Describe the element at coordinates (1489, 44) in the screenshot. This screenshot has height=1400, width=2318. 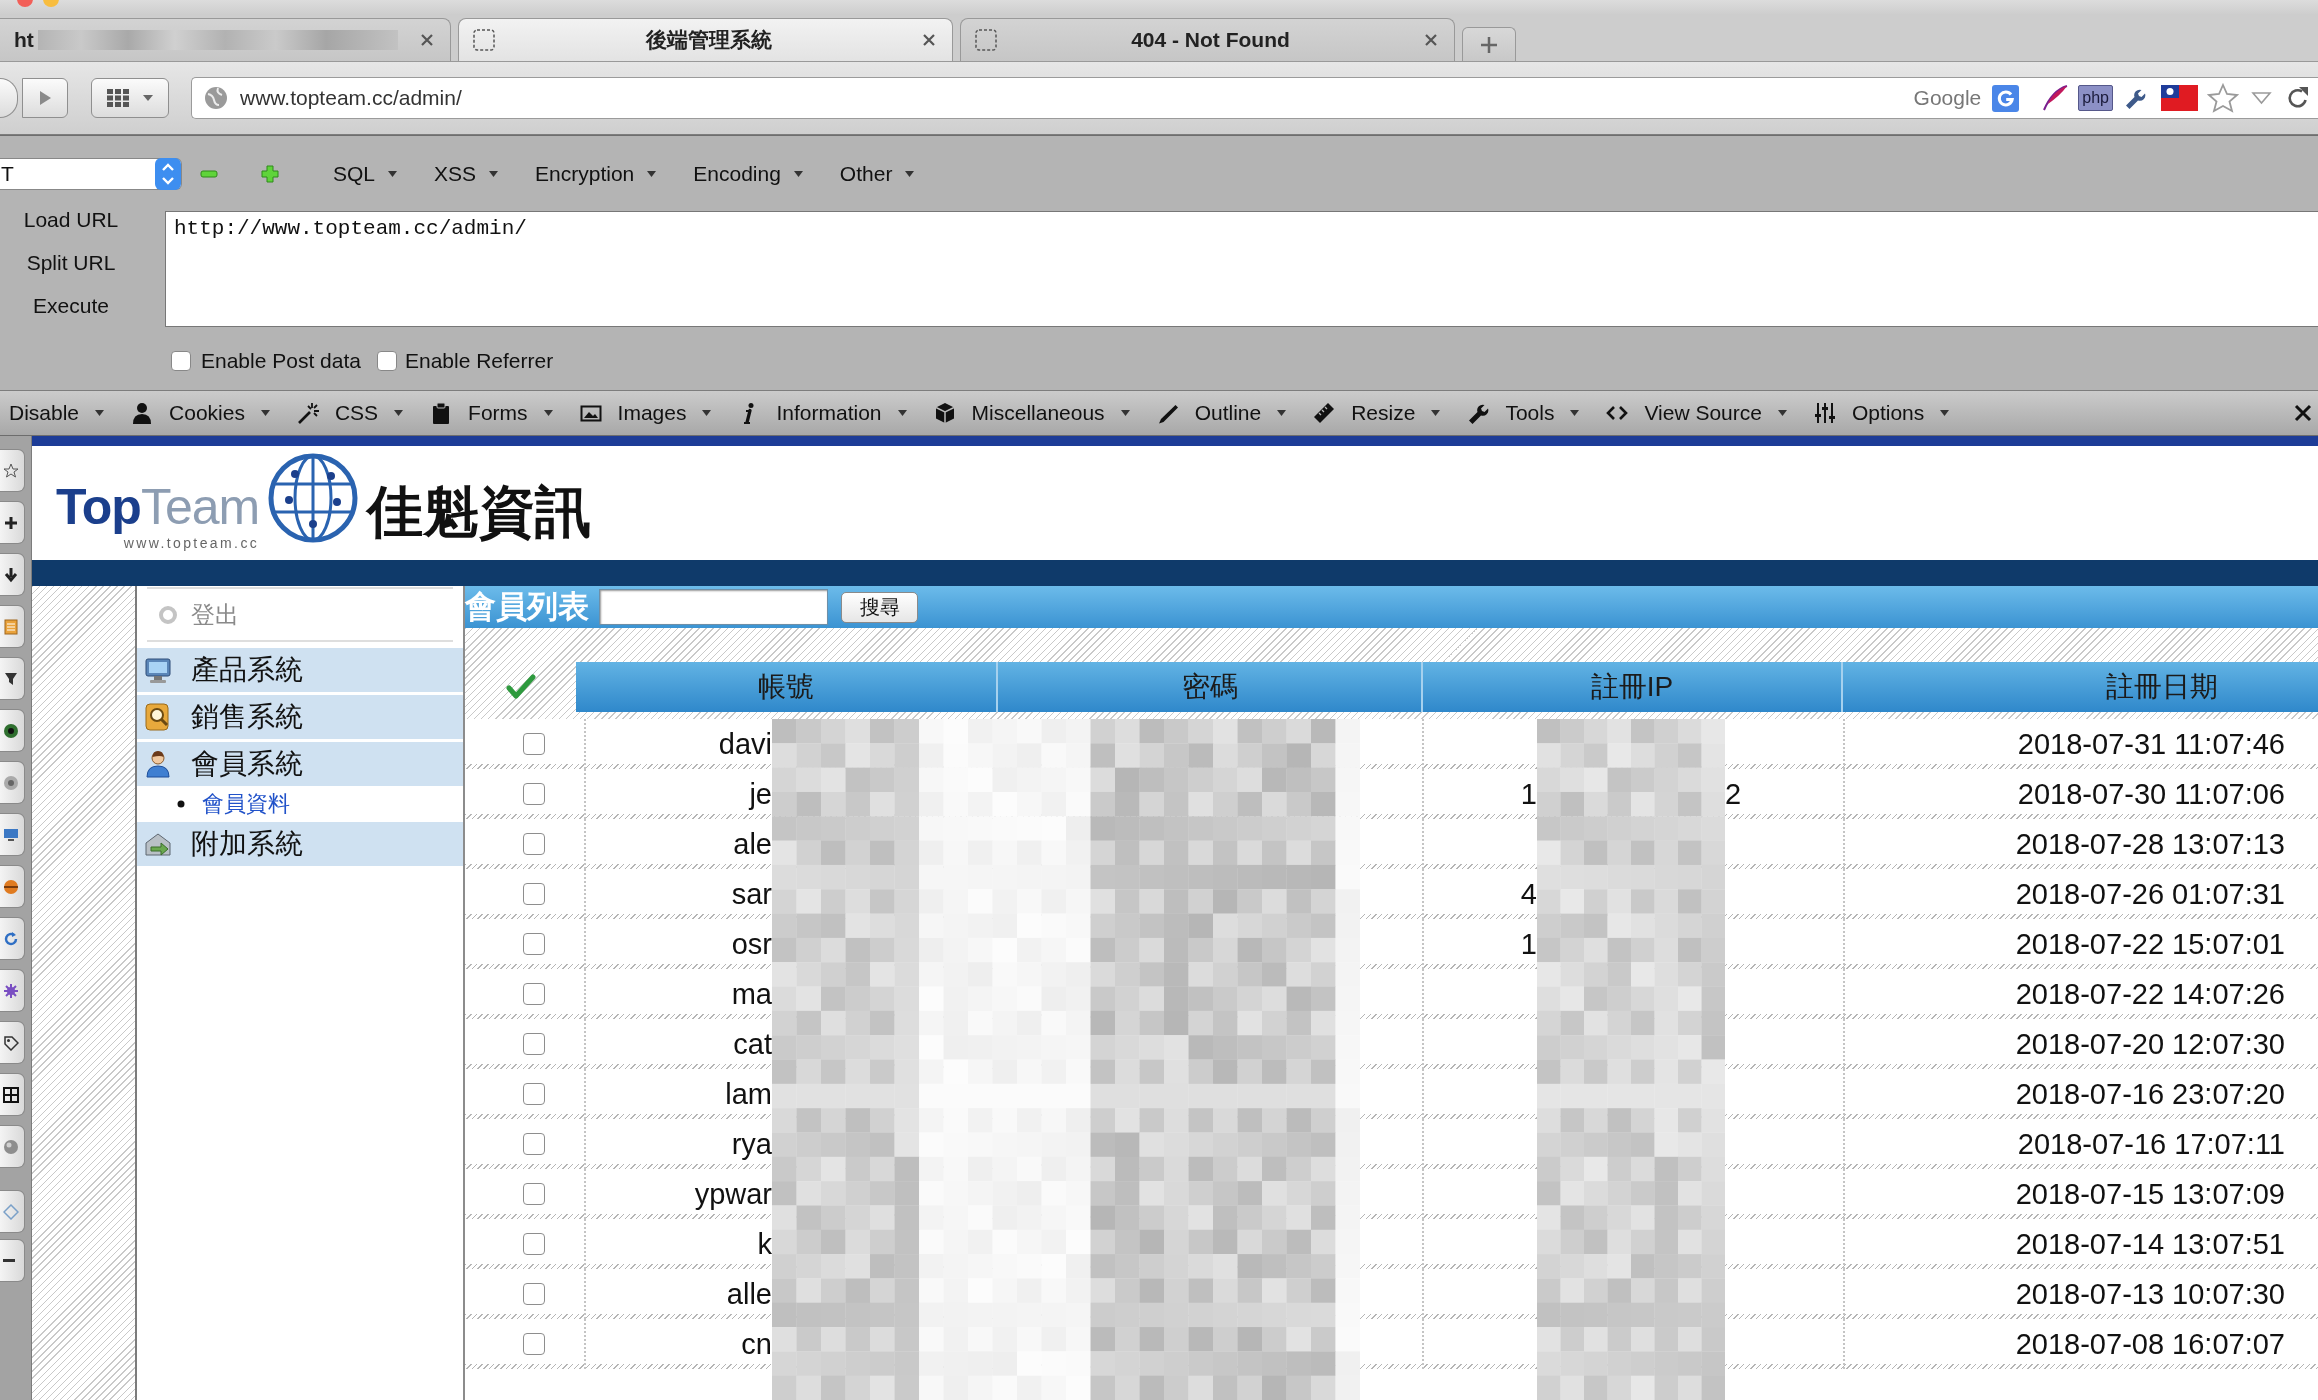
I see `new-tab-button` at that location.